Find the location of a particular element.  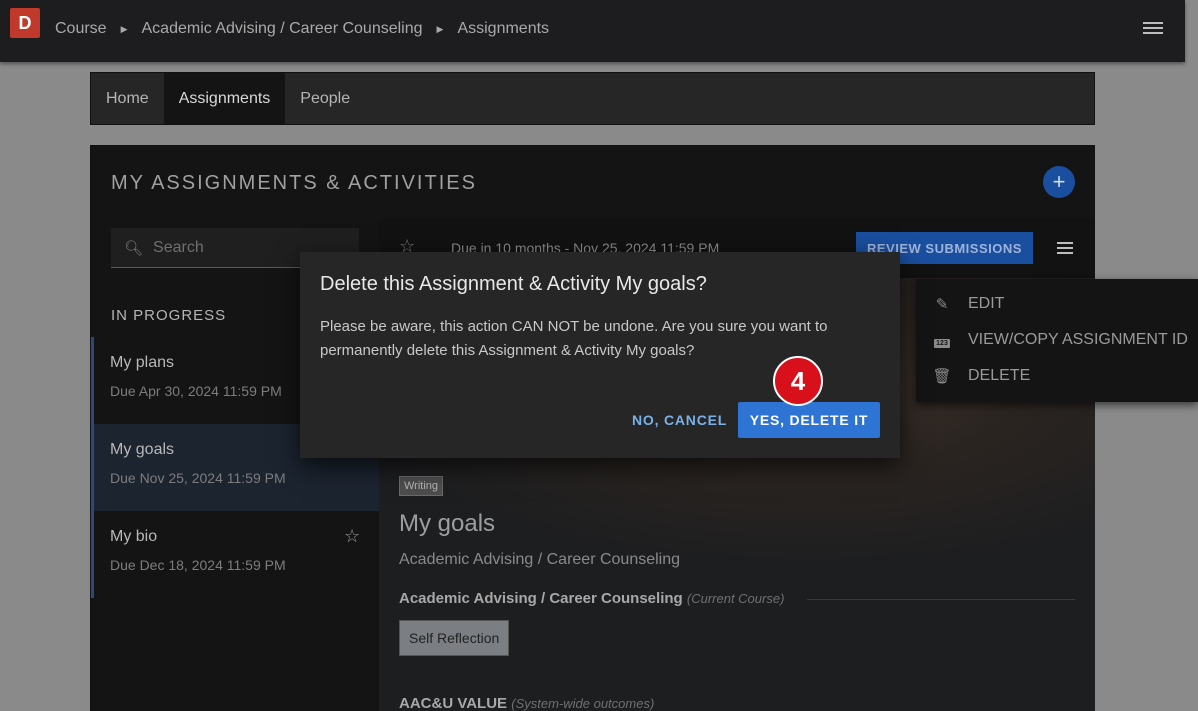

section-heading: IN PROGRESS is located at coordinates (169, 315).